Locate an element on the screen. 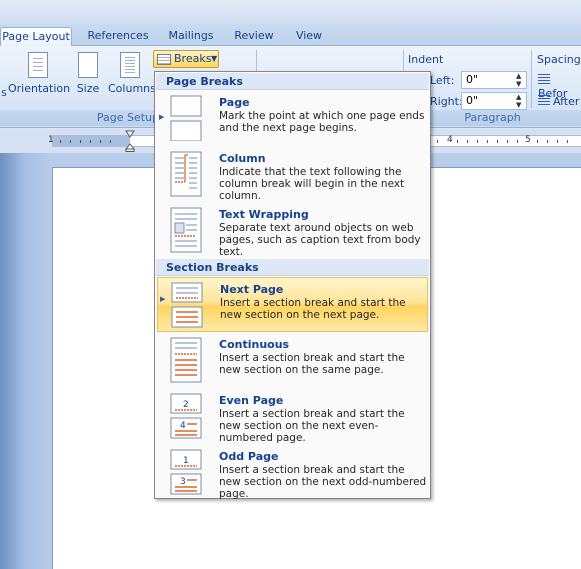 This screenshot has width=581, height=569. indent-header: Indent is located at coordinates (426, 59).